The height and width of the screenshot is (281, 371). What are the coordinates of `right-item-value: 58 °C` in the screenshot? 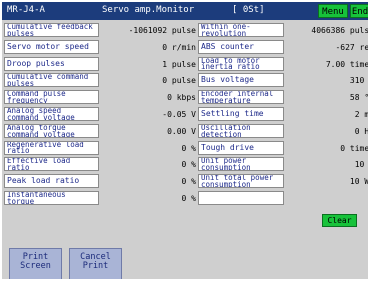 It's located at (358, 98).